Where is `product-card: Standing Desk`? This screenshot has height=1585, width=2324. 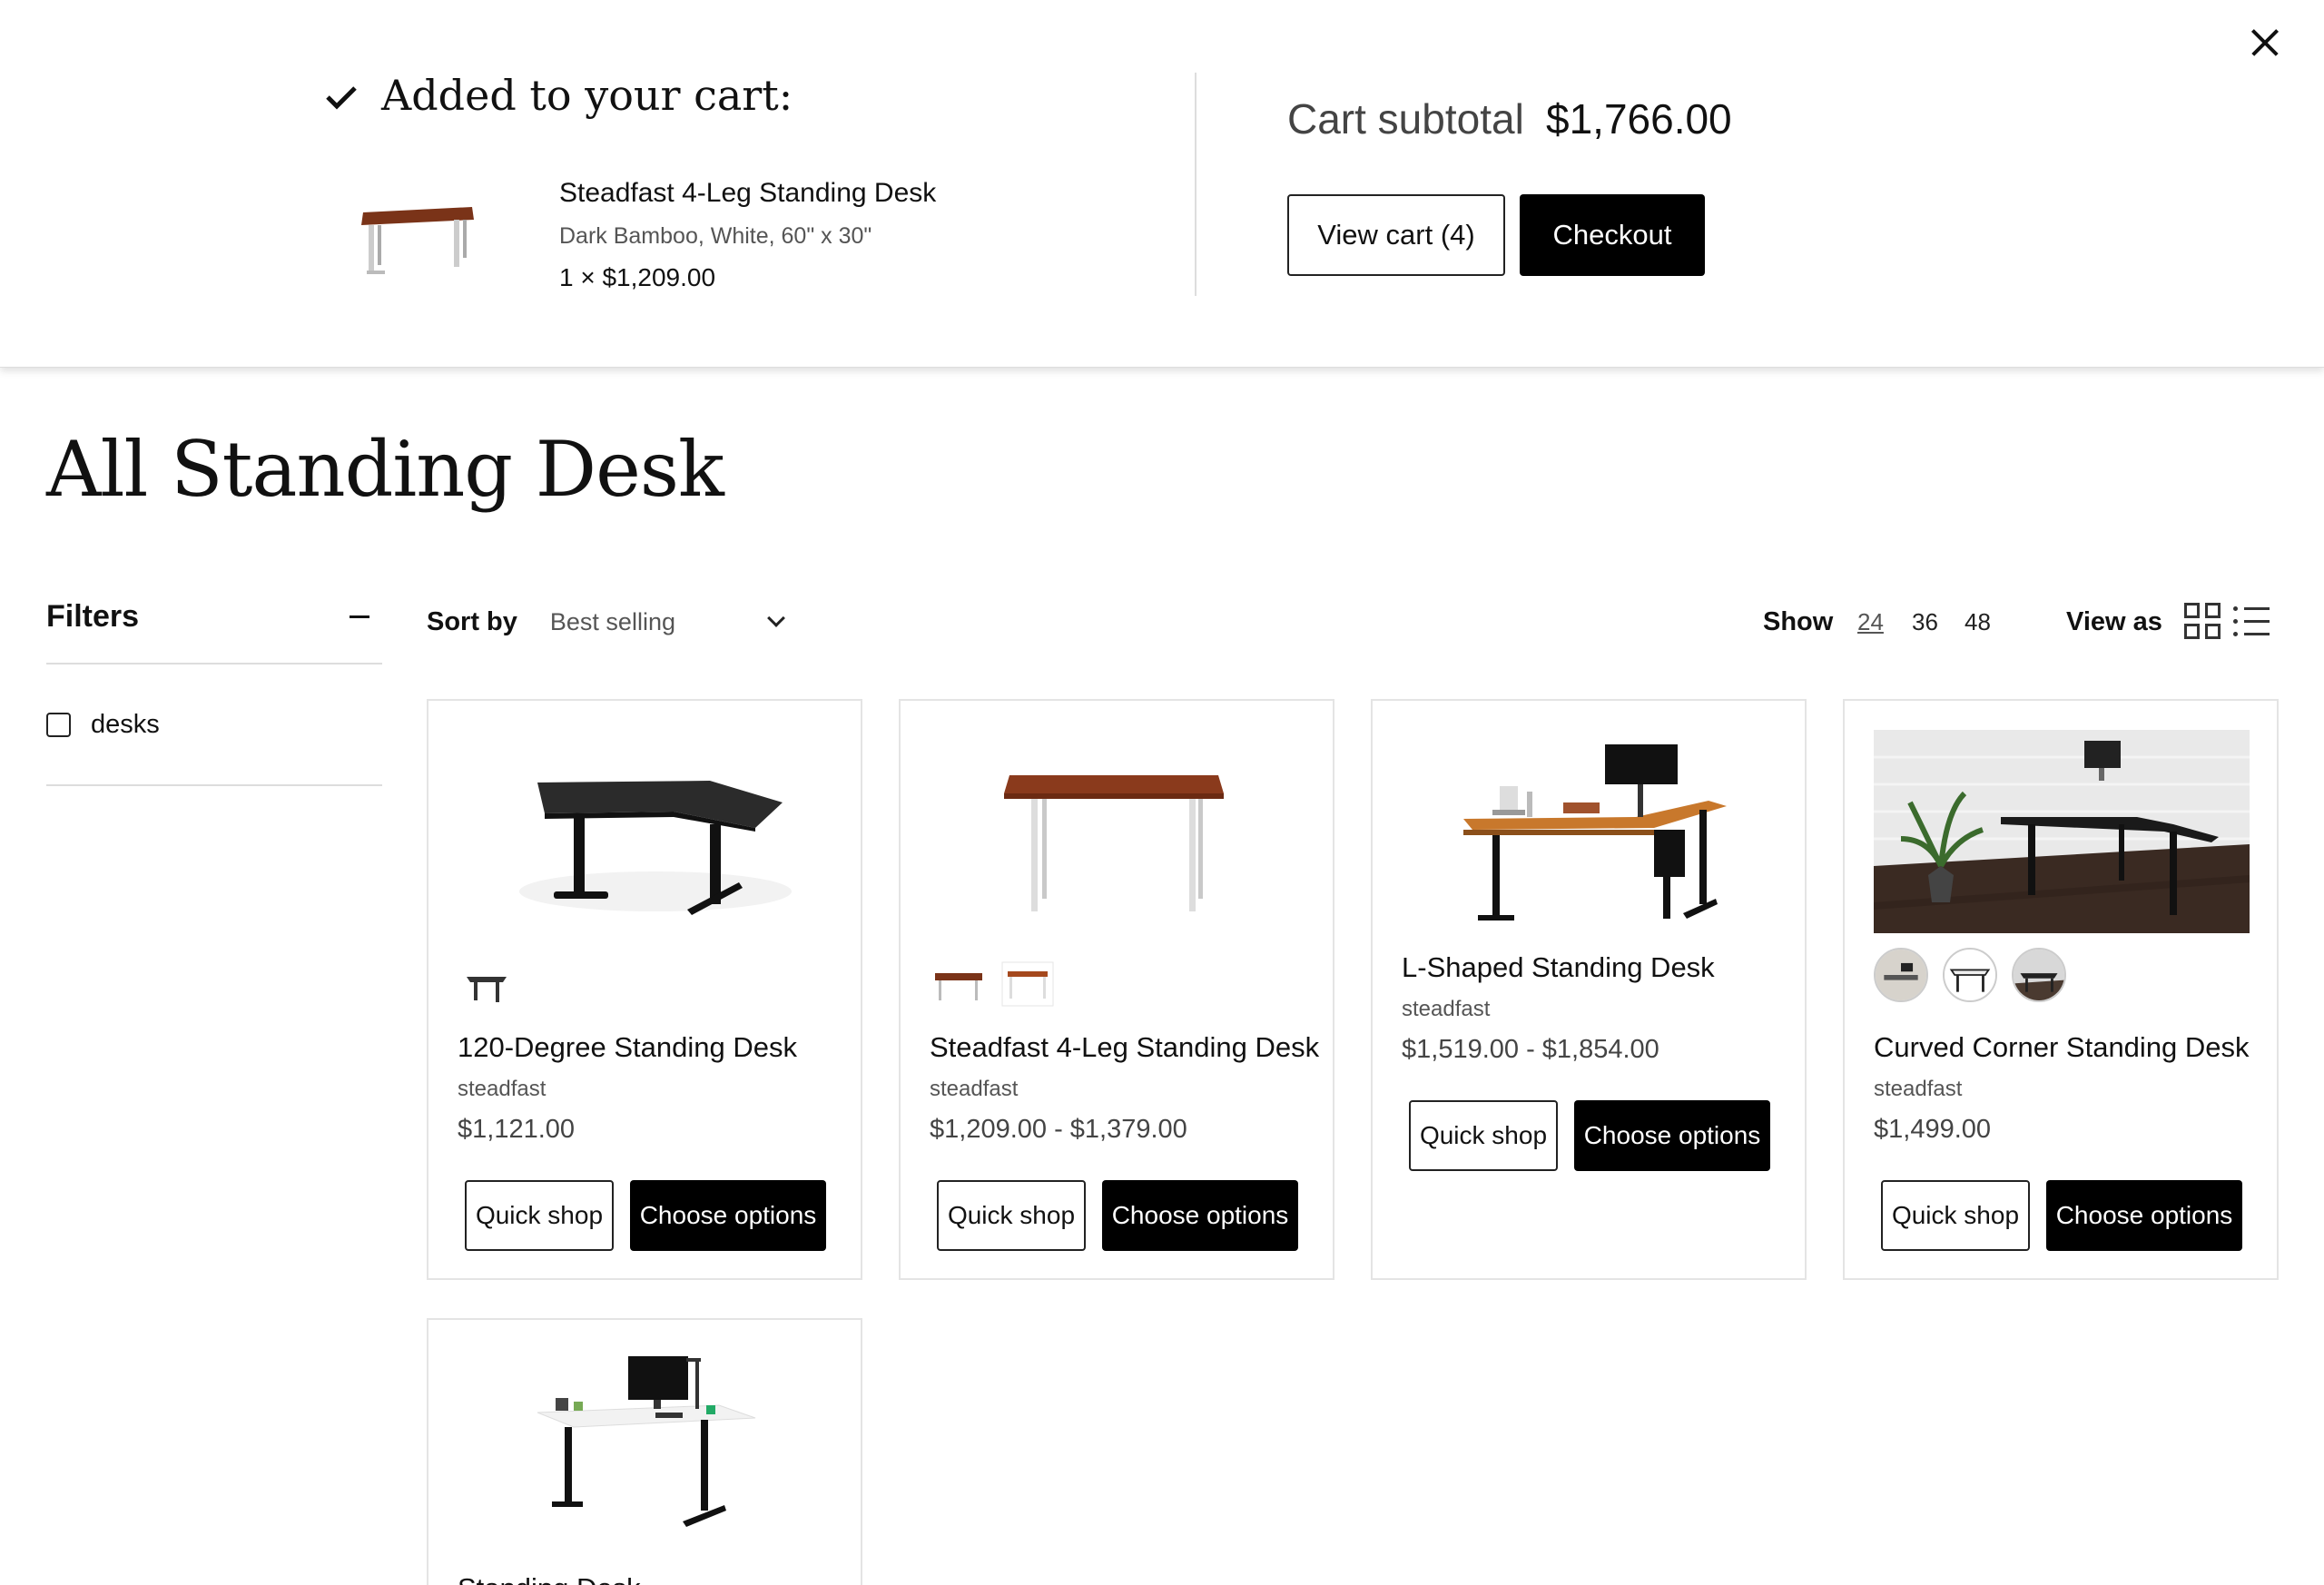
product-card: Standing Desk is located at coordinates (644, 1451).